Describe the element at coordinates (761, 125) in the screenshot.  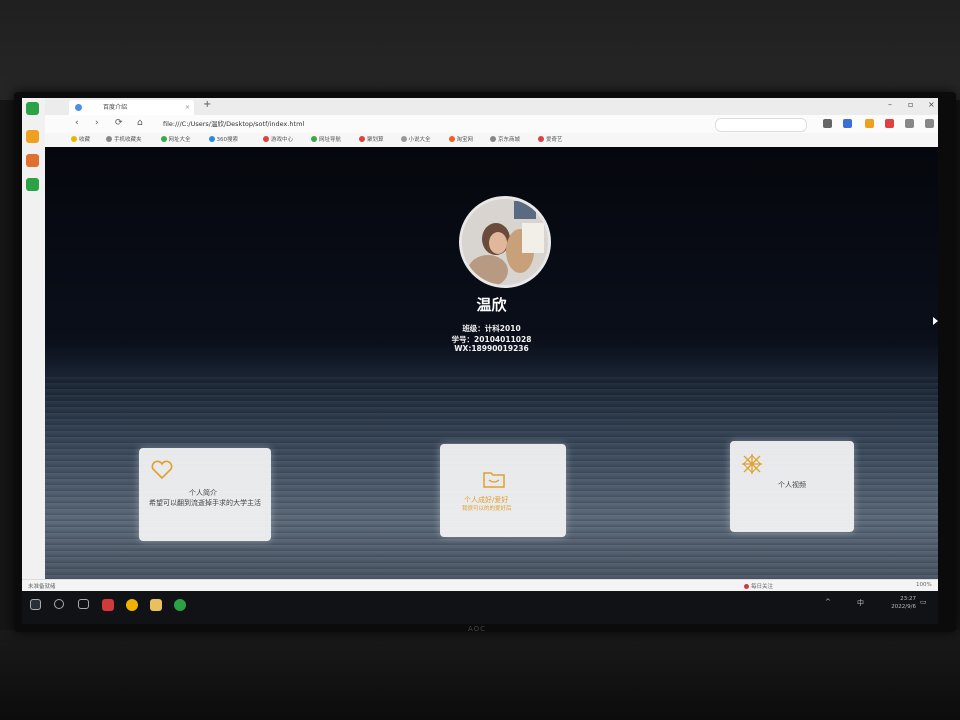
I see `search-input` at that location.